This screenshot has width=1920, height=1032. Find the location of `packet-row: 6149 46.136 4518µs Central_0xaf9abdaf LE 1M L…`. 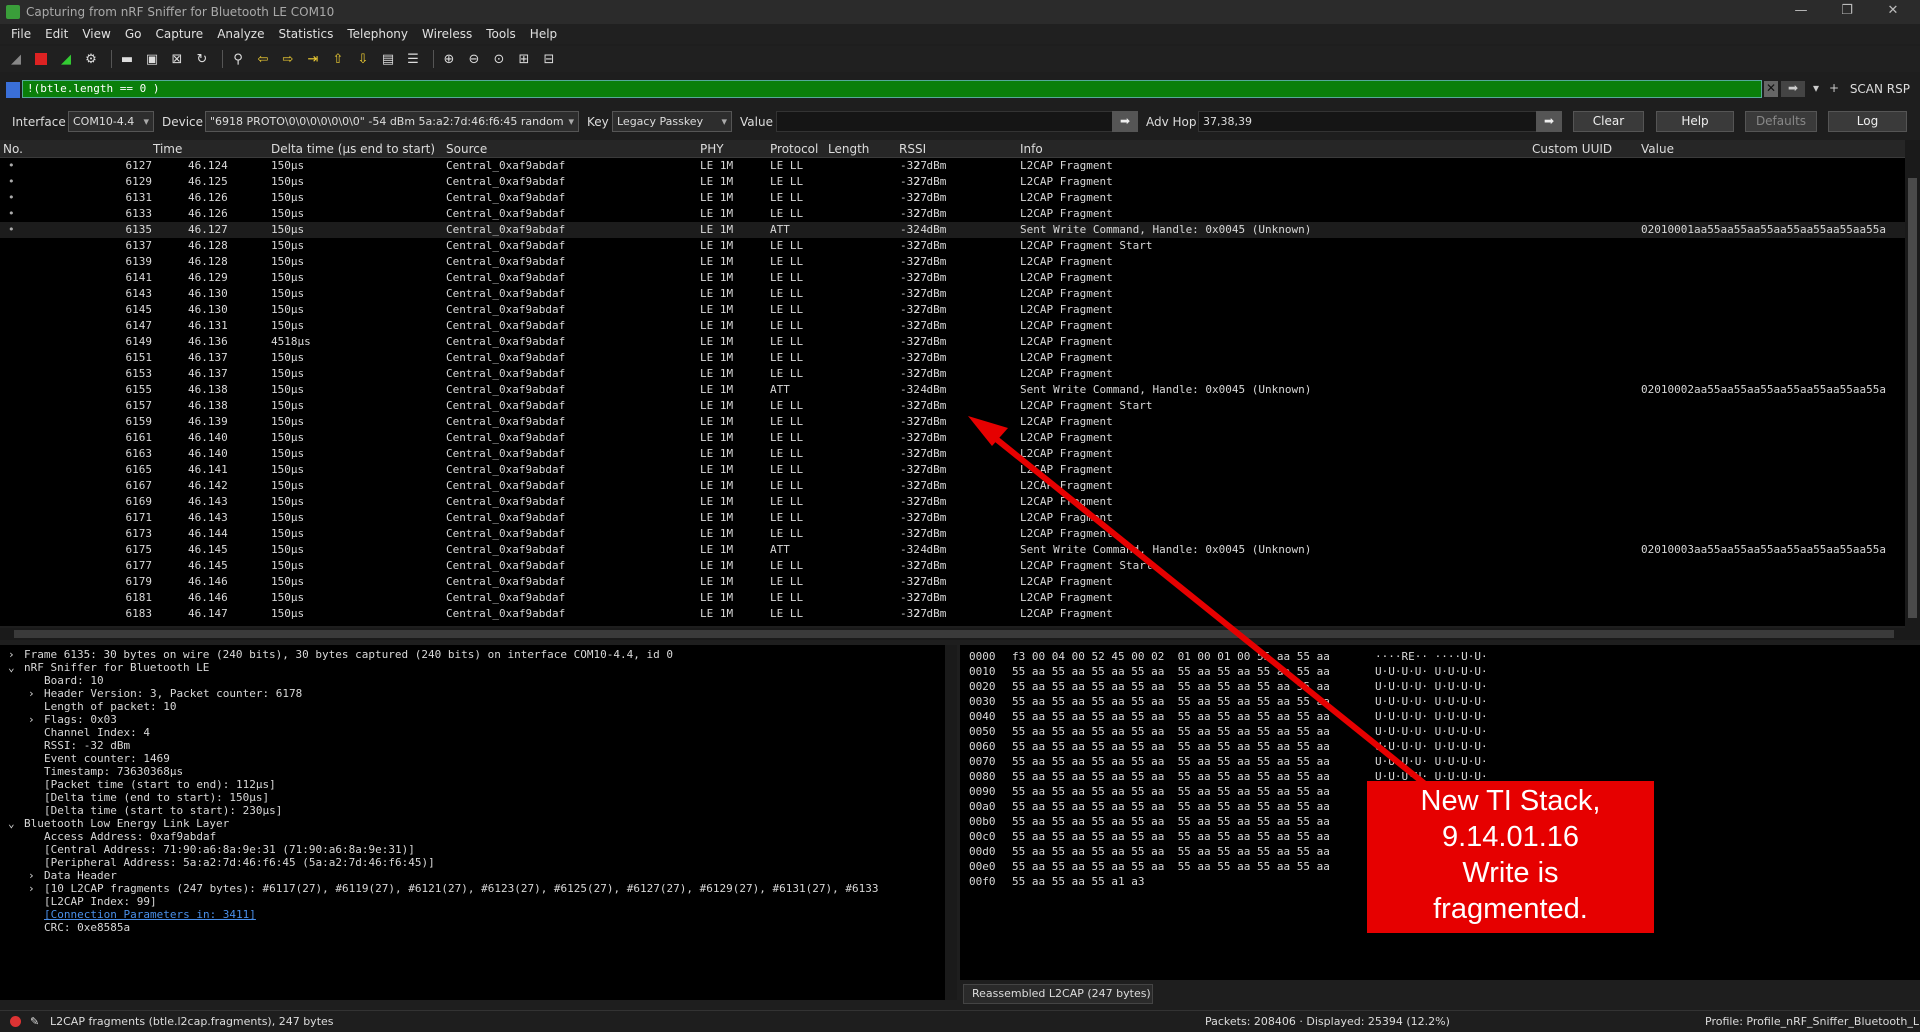

packet-row: 6149 46.136 4518µs Central_0xaf9abdaf LE 1M L… is located at coordinates (952, 342).